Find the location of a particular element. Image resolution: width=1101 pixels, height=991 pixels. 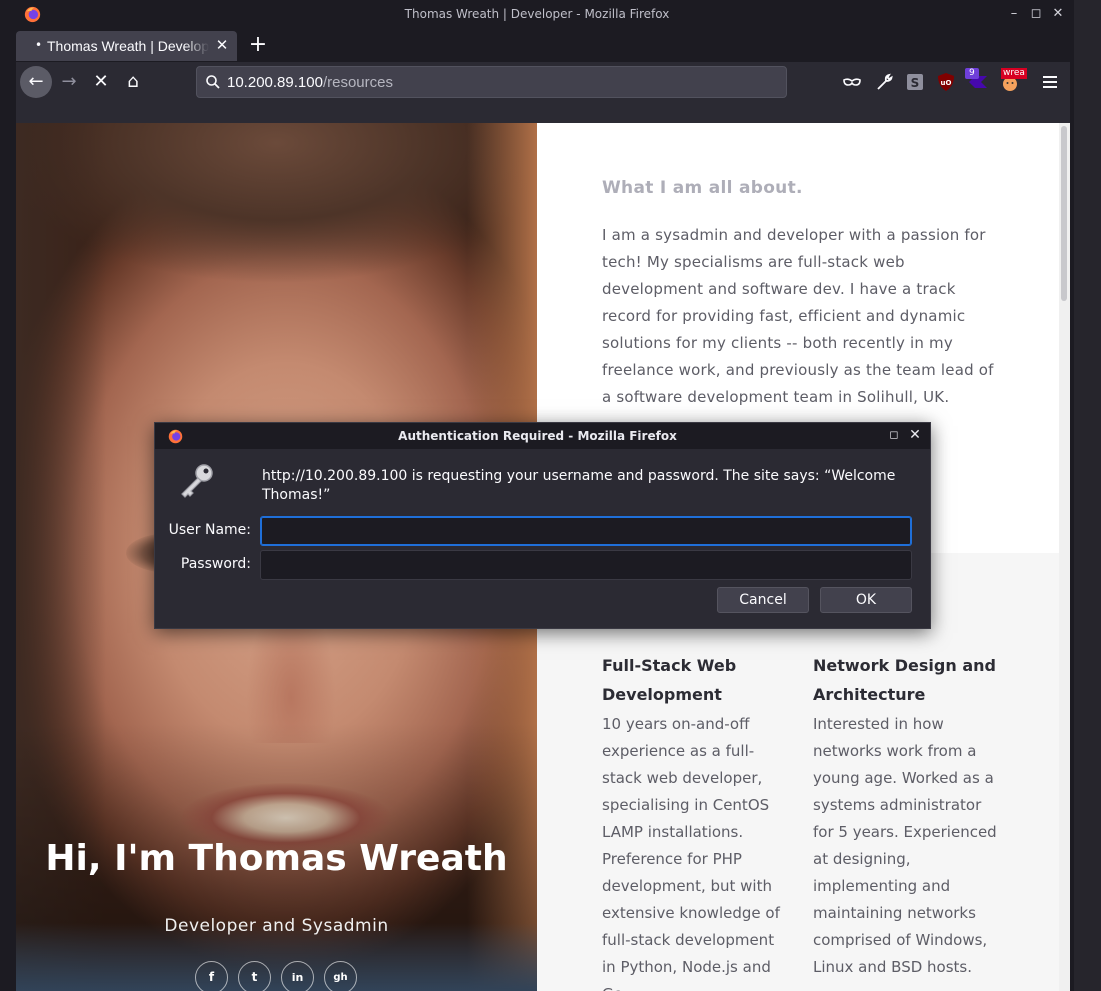

username-label: User Name: is located at coordinates (209, 530).